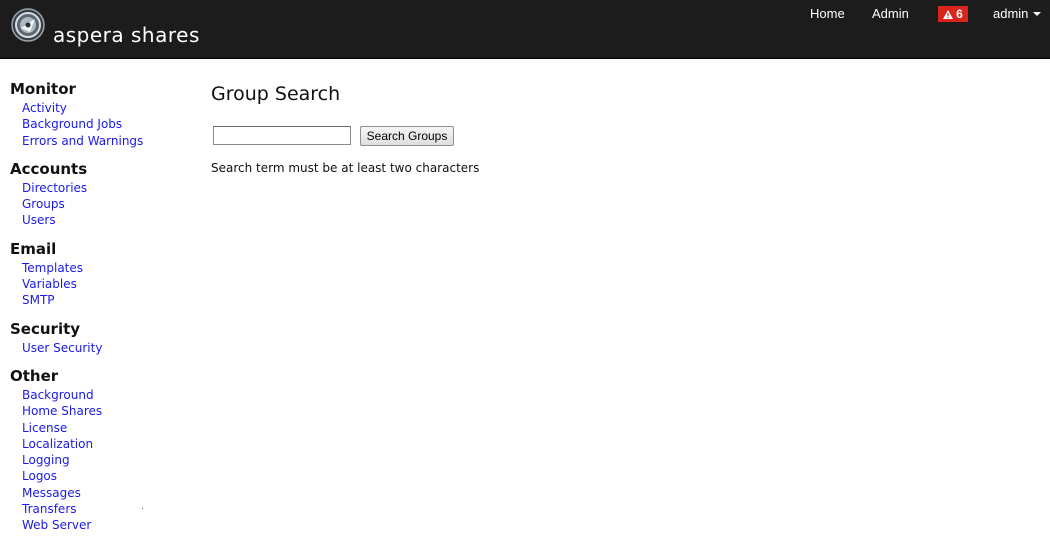  Describe the element at coordinates (44, 108) in the screenshot. I see `sidebar-item-activity: Activity` at that location.